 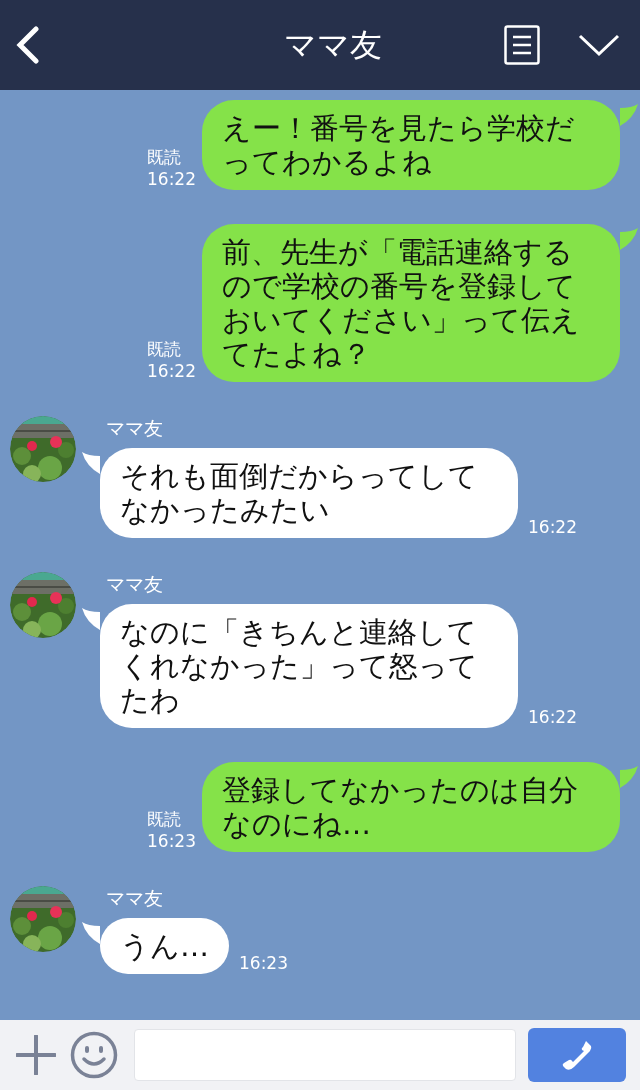 What do you see at coordinates (27, 45) in the screenshot?
I see `back-icon` at bounding box center [27, 45].